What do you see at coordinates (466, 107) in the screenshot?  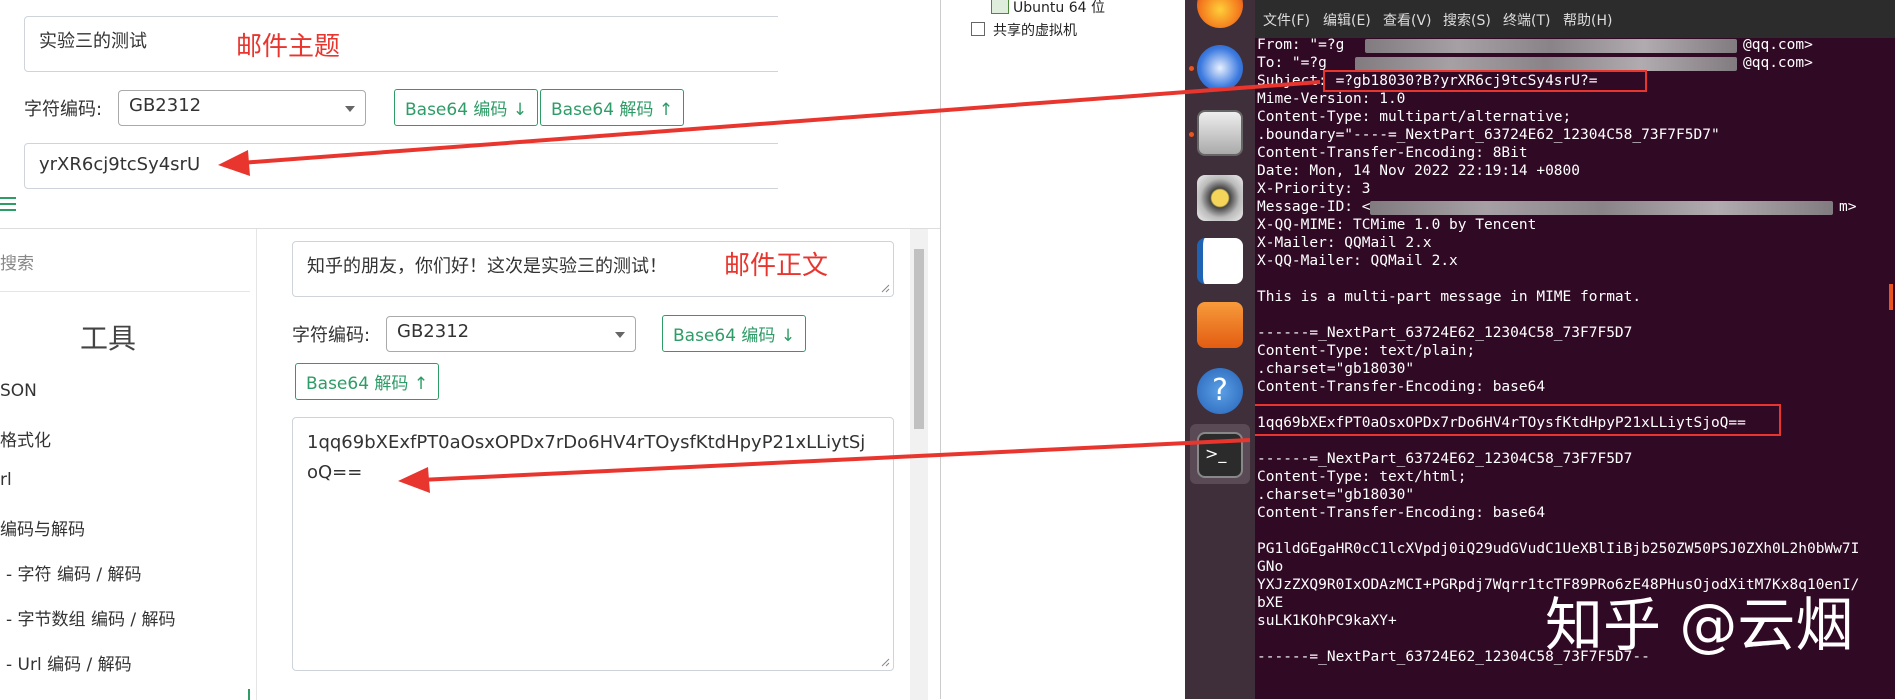 I see `base64-encode-button: Base64 编码 ↓` at bounding box center [466, 107].